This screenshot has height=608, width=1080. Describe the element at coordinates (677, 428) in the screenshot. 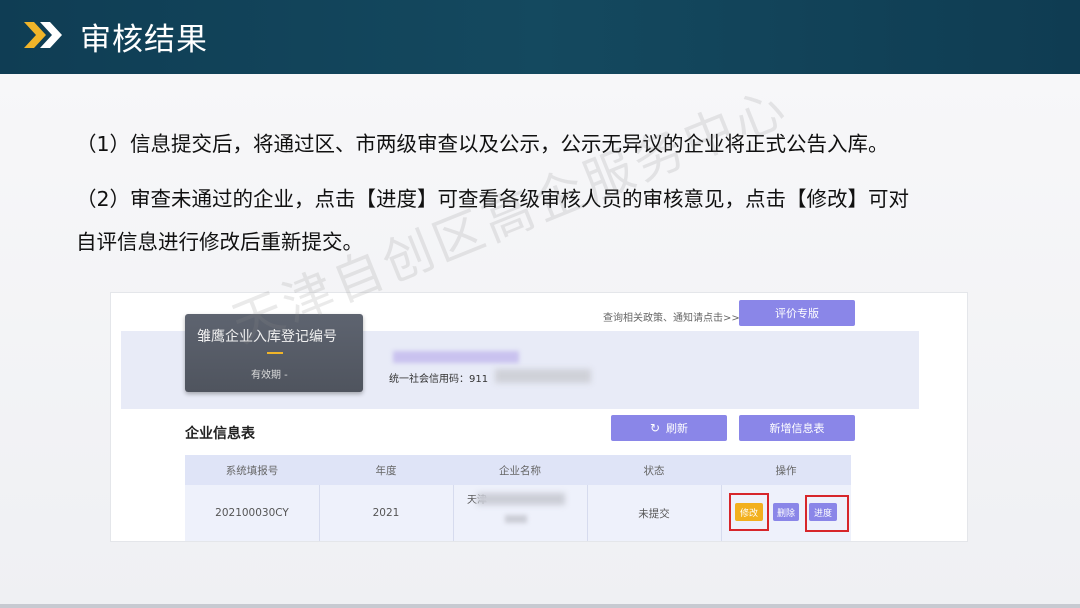

I see `refresh-label: 刷新` at that location.